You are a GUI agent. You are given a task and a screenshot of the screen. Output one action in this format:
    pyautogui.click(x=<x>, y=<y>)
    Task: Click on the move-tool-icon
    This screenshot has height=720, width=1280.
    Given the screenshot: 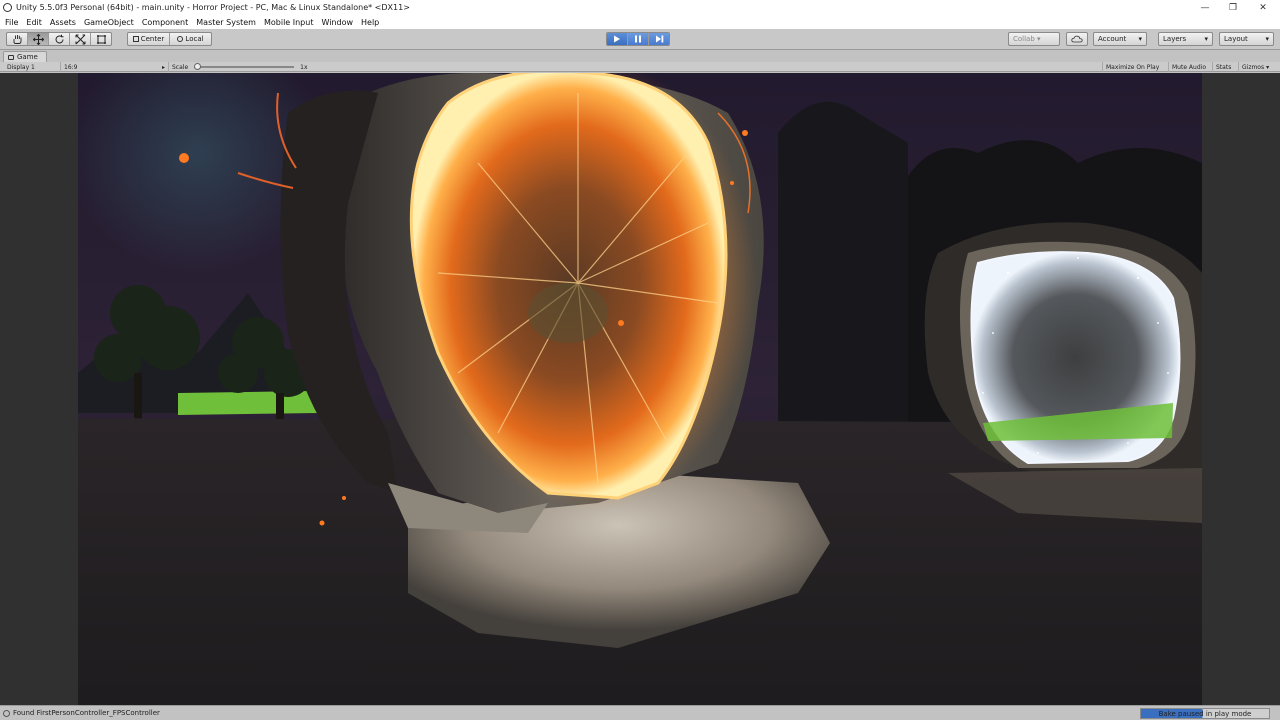 What is the action you would take?
    pyautogui.click(x=38, y=39)
    